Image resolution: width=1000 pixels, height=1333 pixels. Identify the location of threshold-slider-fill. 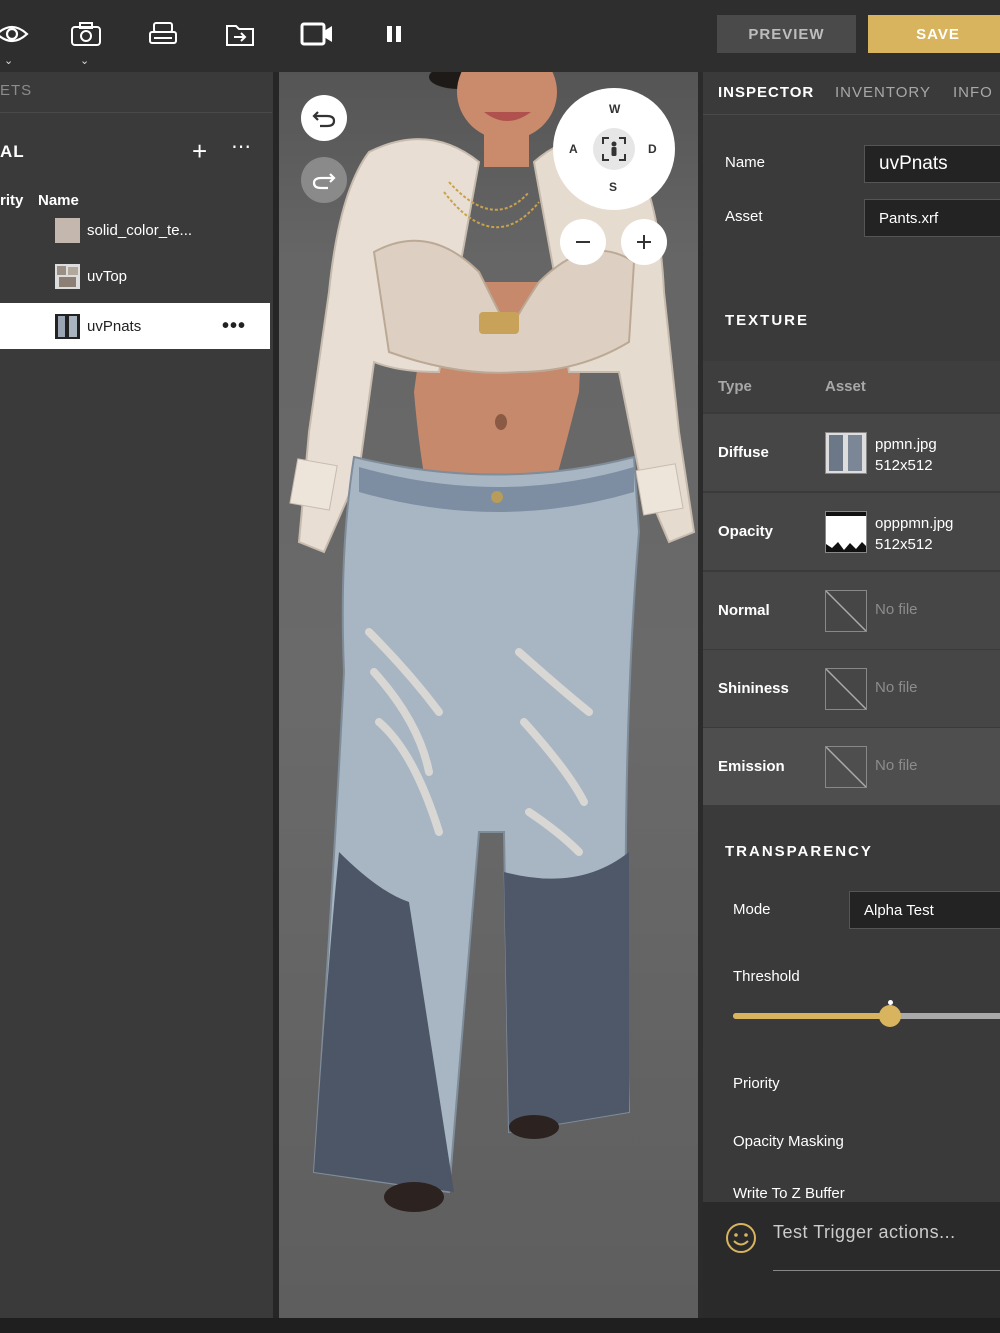
(811, 1016).